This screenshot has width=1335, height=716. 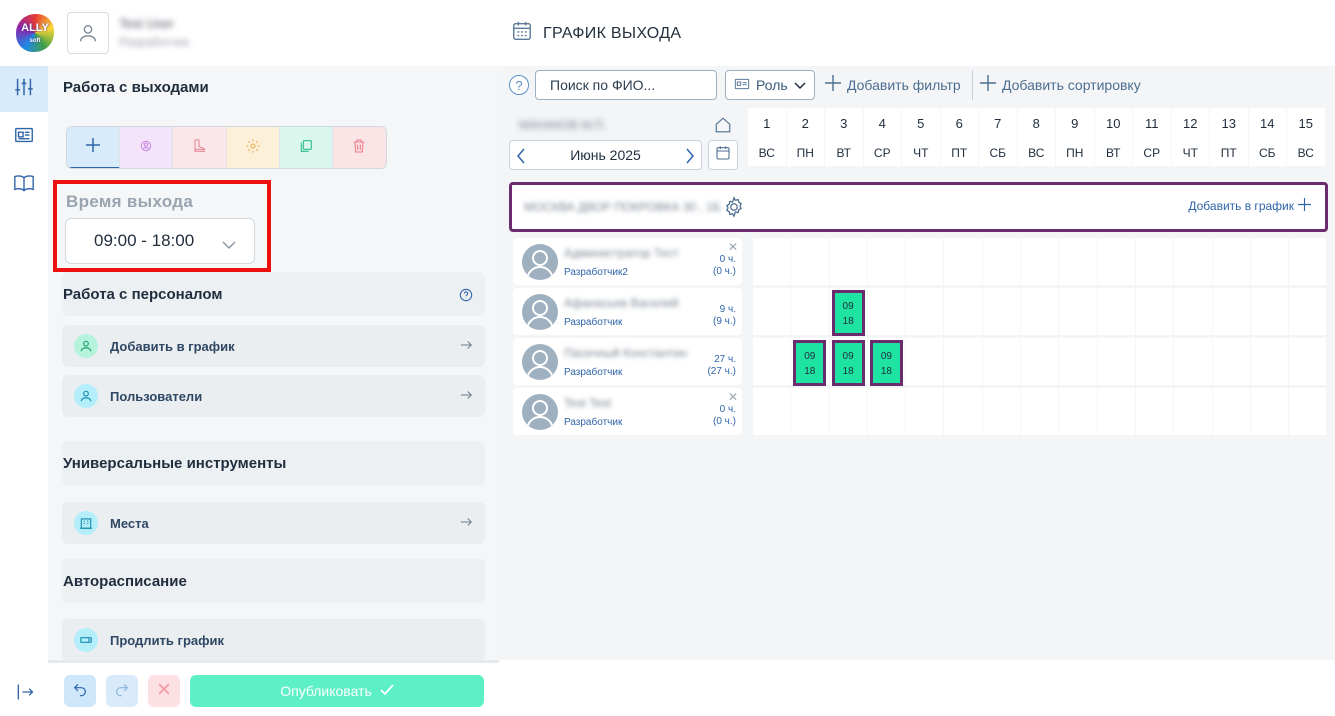 I want to click on add-filter-button: Добавить фильтр, so click(x=893, y=84).